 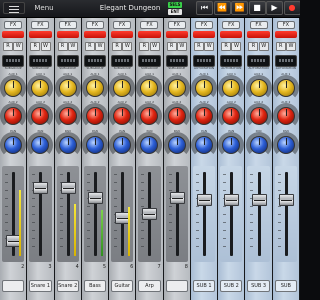 What do you see at coordinates (122, 286) in the screenshot?
I see `channel-name: Guitar` at bounding box center [122, 286].